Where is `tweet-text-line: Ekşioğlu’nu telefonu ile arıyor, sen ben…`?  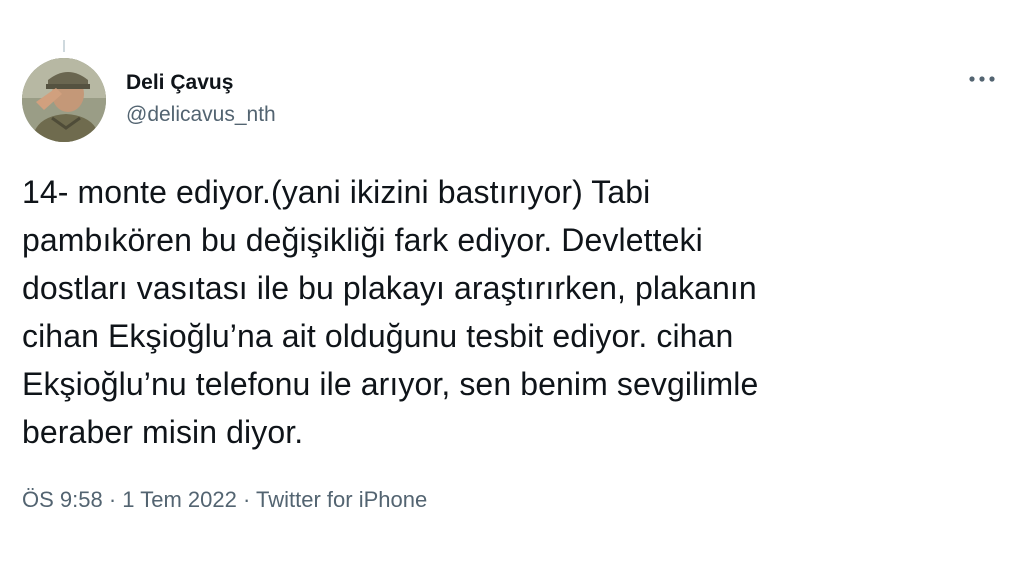 tweet-text-line: Ekşioğlu’nu telefonu ile arıyor, sen ben… is located at coordinates (390, 384).